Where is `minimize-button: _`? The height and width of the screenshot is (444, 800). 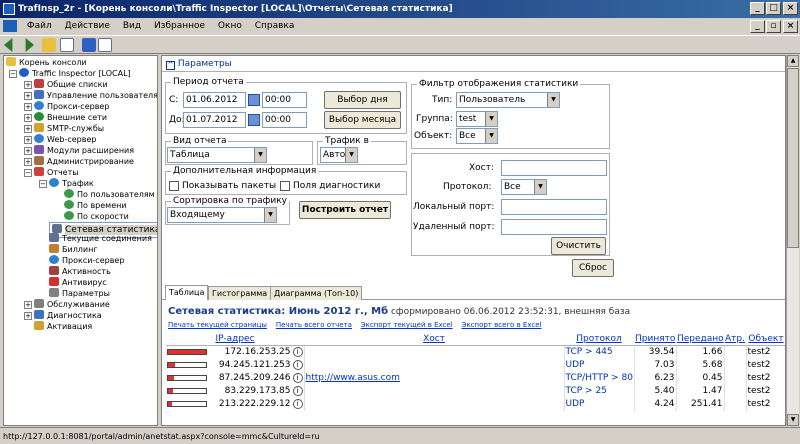
minimize-button: _ is located at coordinates (757, 8).